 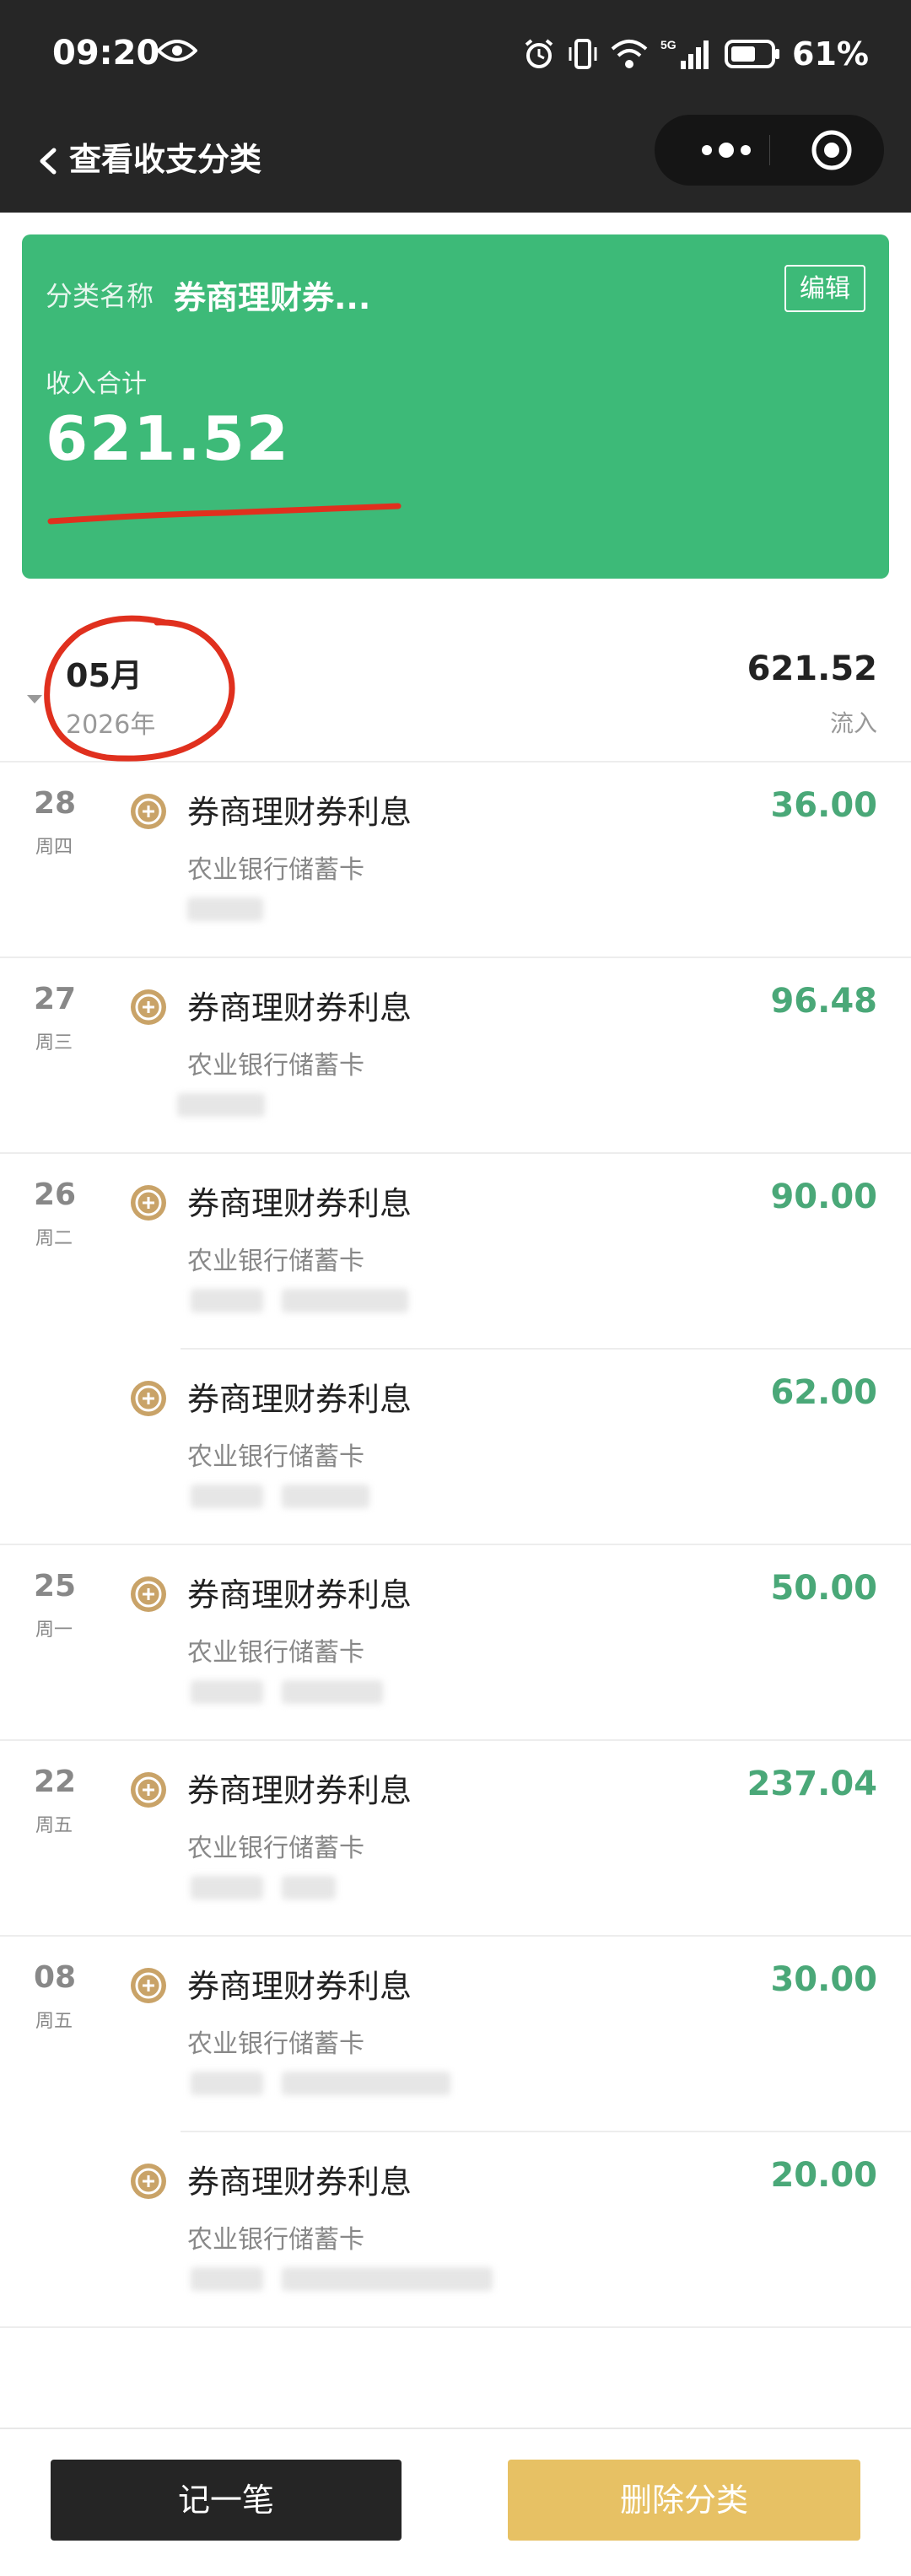 I want to click on transaction-amount: 20.00, so click(x=823, y=2175).